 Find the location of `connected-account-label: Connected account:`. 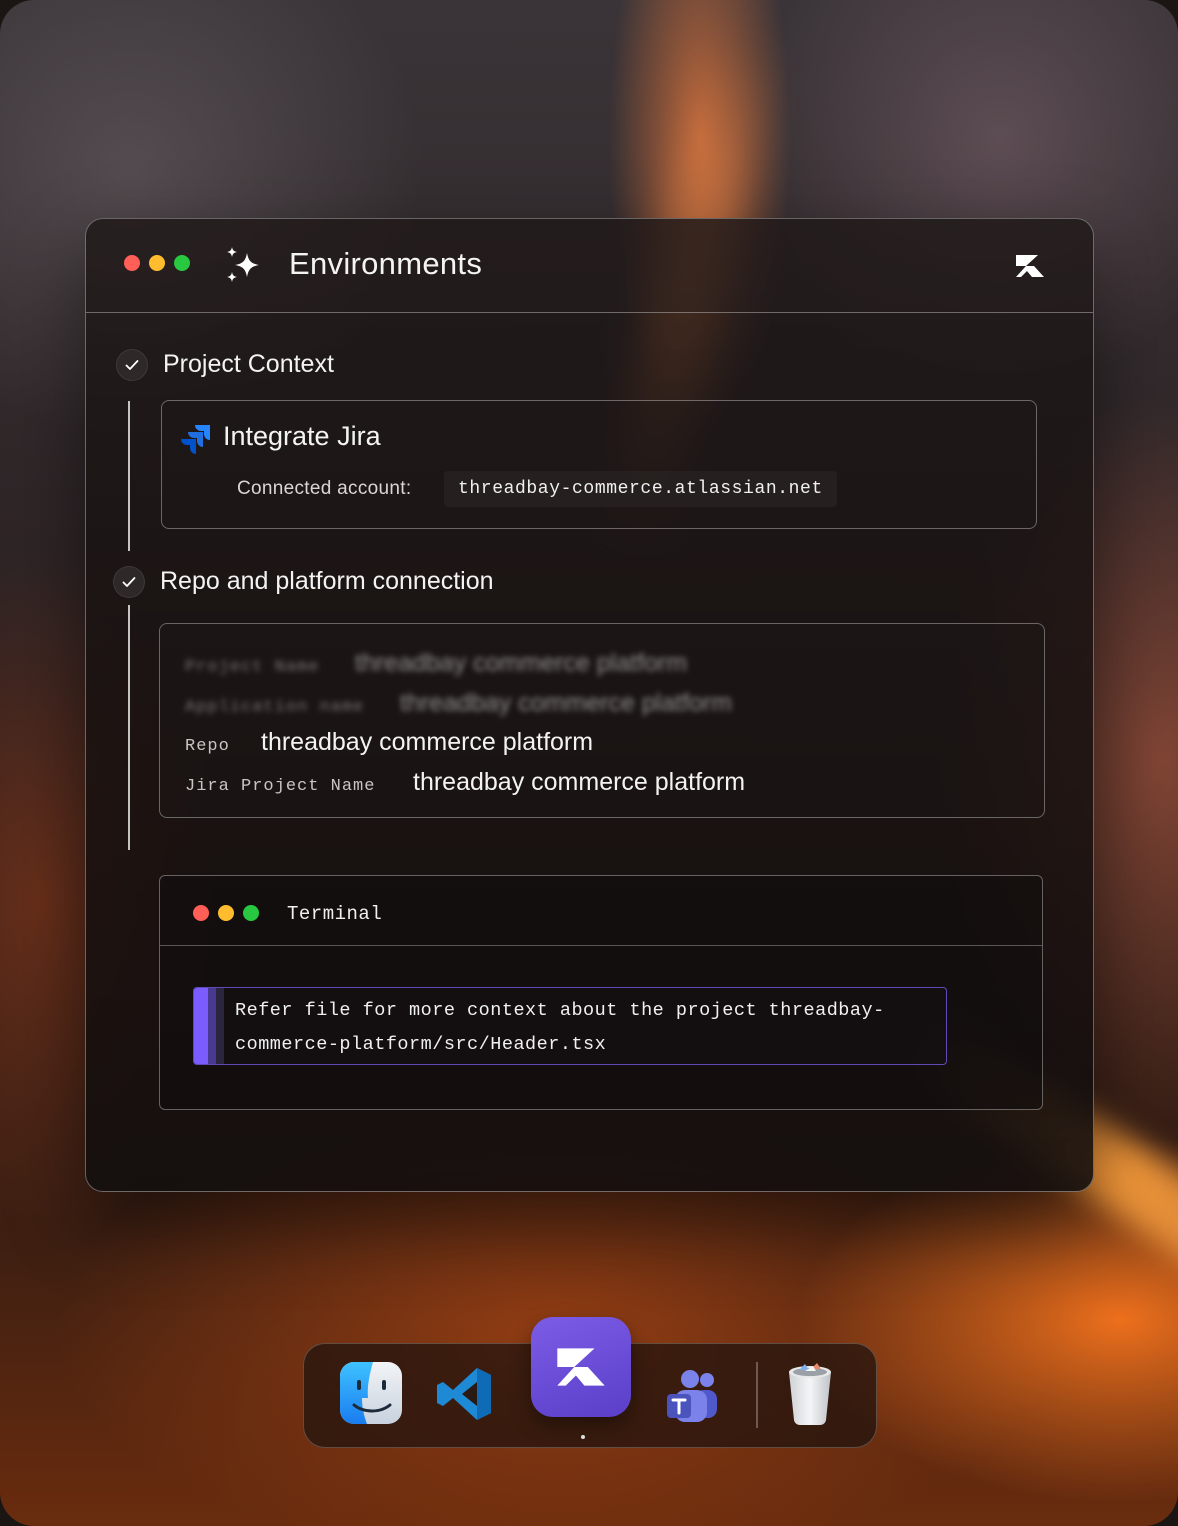

connected-account-label: Connected account: is located at coordinates (324, 488).